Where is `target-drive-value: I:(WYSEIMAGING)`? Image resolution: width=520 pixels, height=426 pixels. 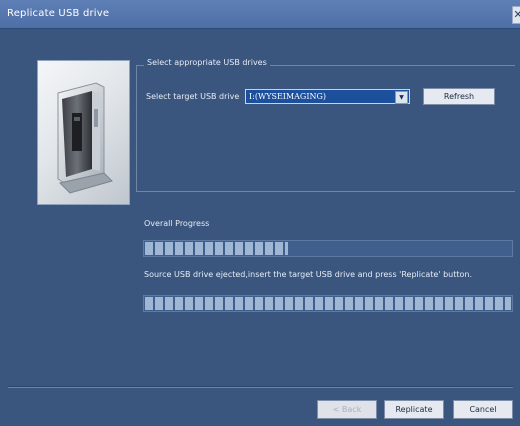 target-drive-value: I:(WYSEIMAGING) is located at coordinates (287, 96).